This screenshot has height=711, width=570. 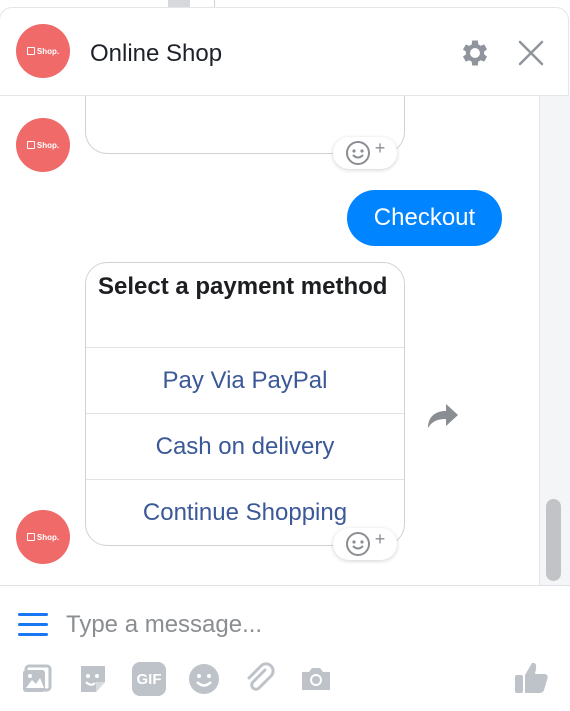 I want to click on shop-avatar: Shop., so click(x=43, y=51).